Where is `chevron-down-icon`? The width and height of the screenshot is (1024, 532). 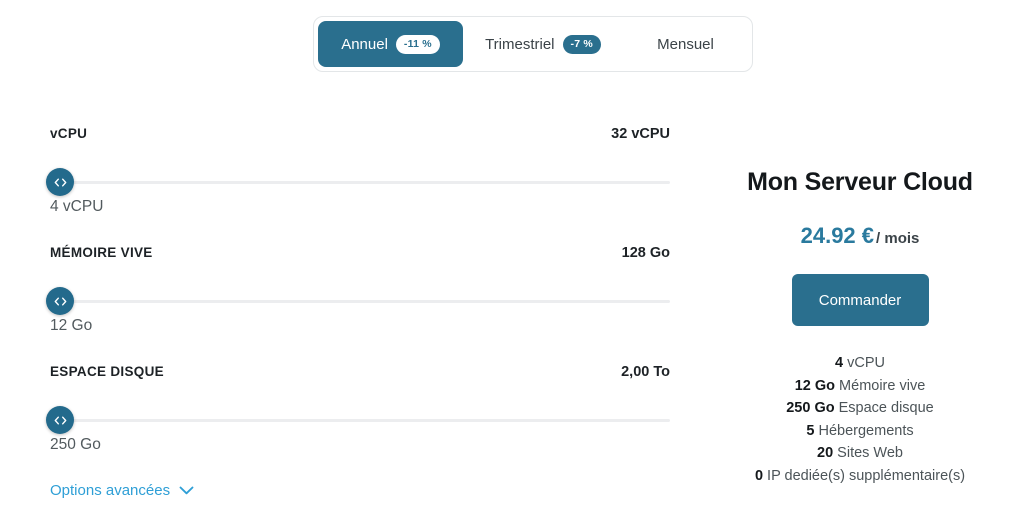 chevron-down-icon is located at coordinates (186, 490).